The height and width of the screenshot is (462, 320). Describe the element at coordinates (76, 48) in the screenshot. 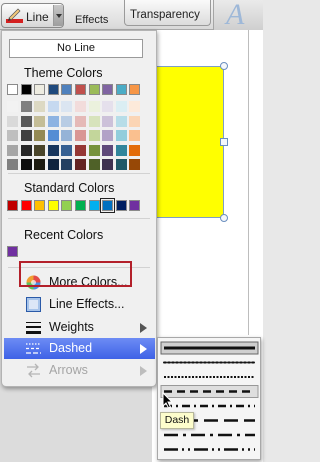

I see `no-line-button: No Line` at that location.